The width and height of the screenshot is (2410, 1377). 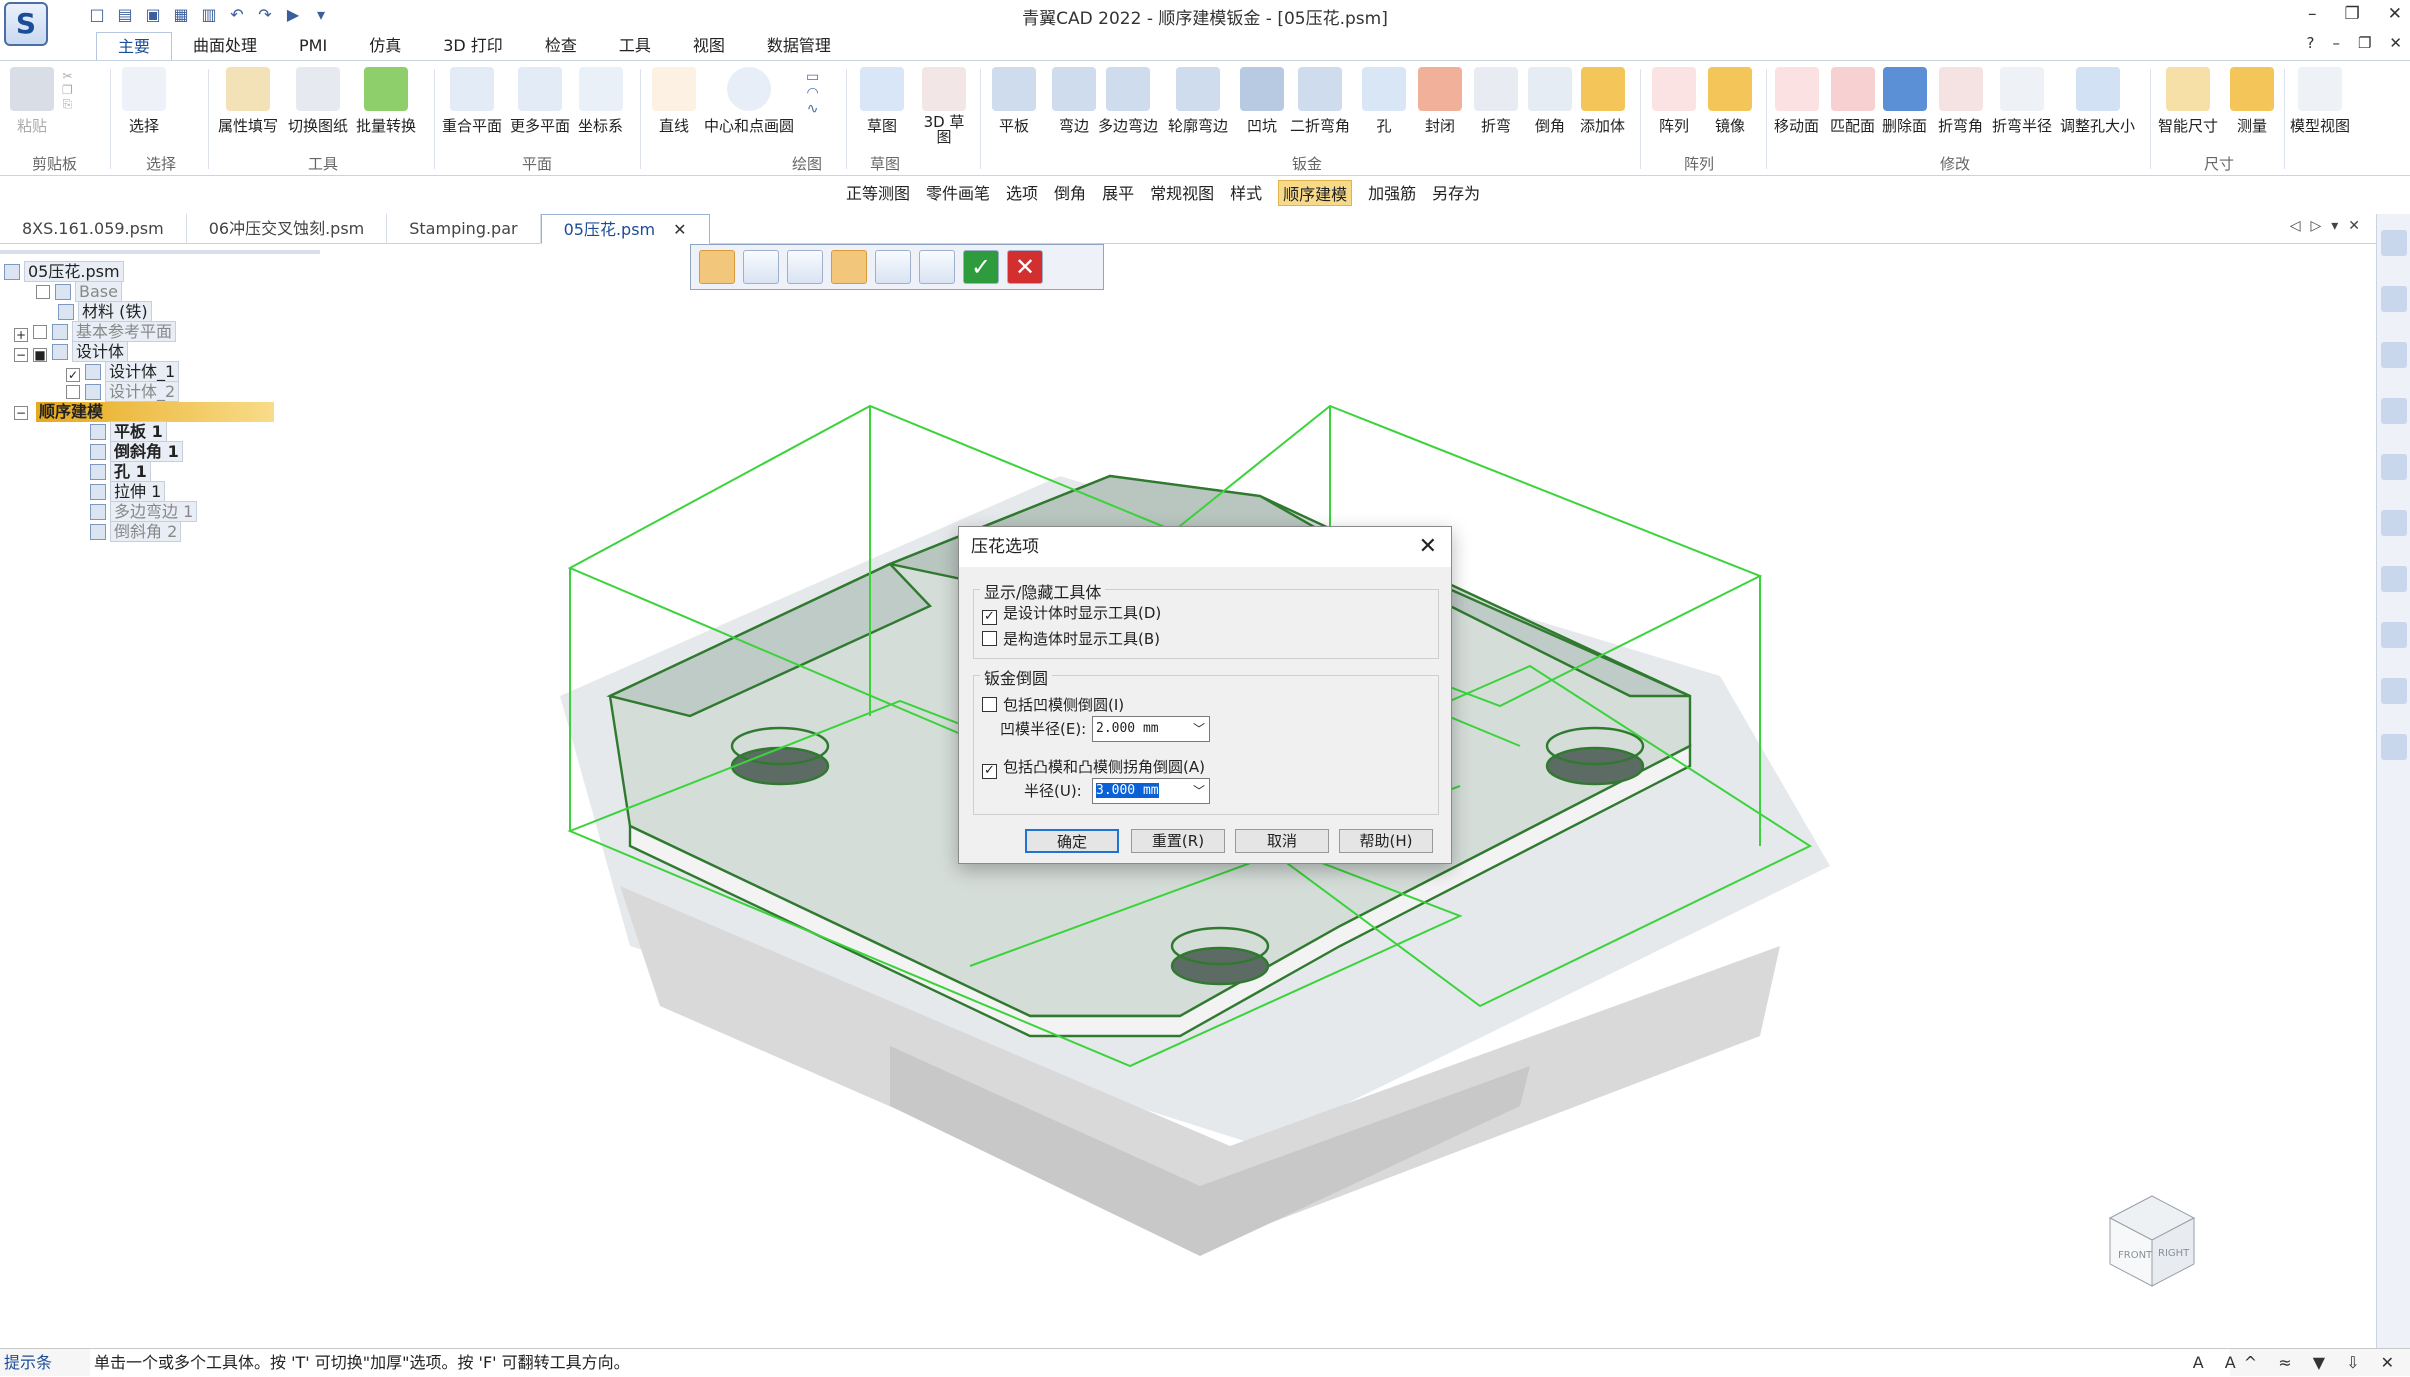 What do you see at coordinates (2395, 43) in the screenshot?
I see `doc-close-button: ✕` at bounding box center [2395, 43].